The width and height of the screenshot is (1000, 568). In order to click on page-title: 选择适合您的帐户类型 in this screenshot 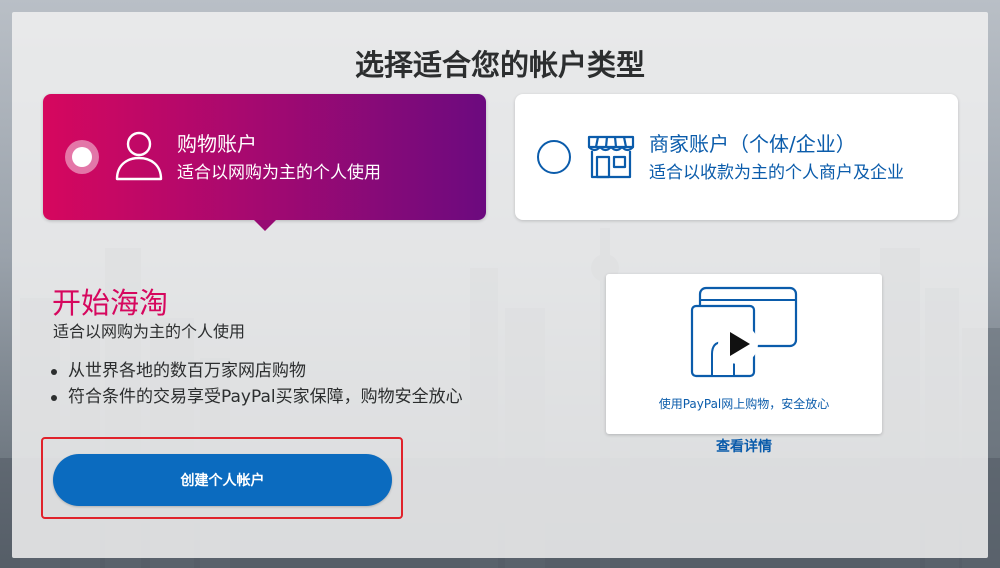, I will do `click(499, 65)`.